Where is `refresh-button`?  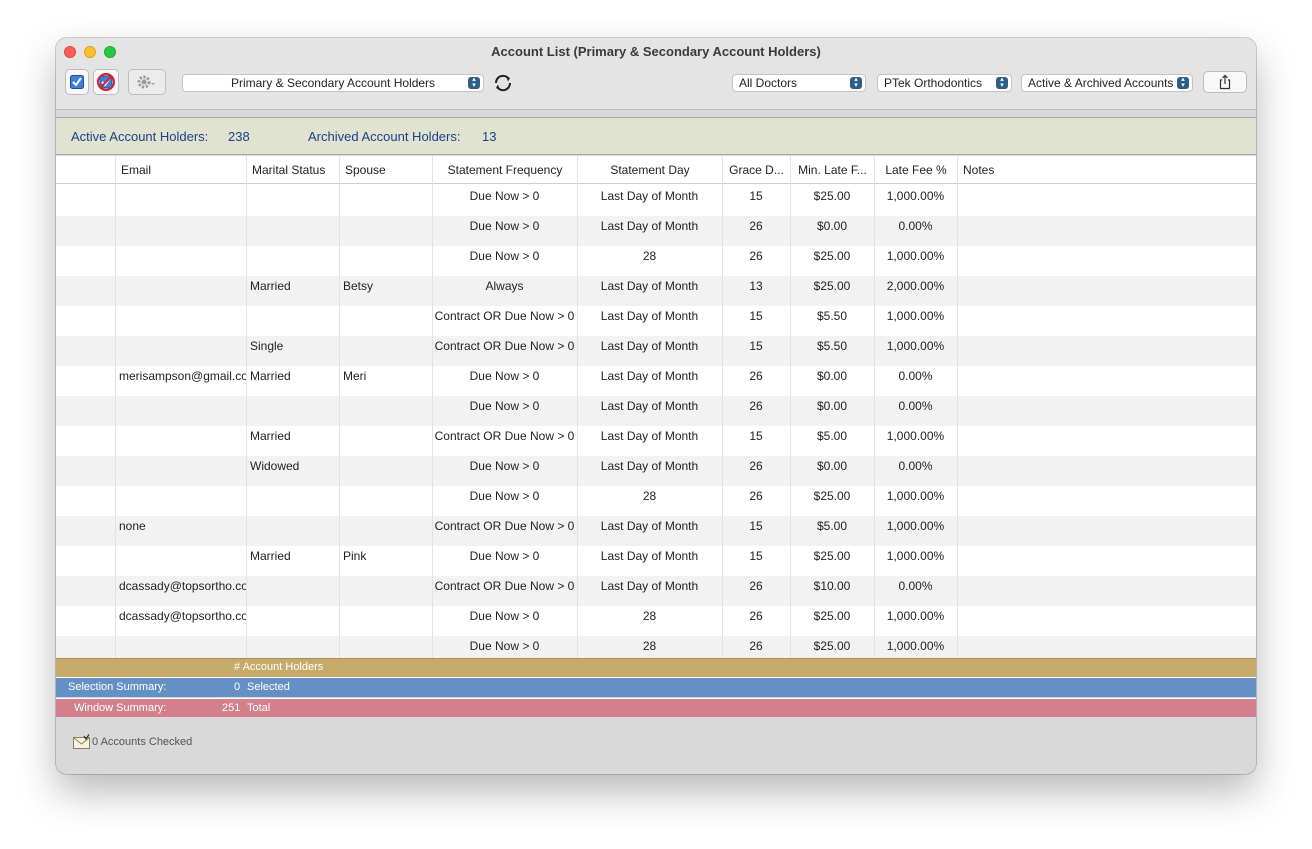 refresh-button is located at coordinates (503, 83).